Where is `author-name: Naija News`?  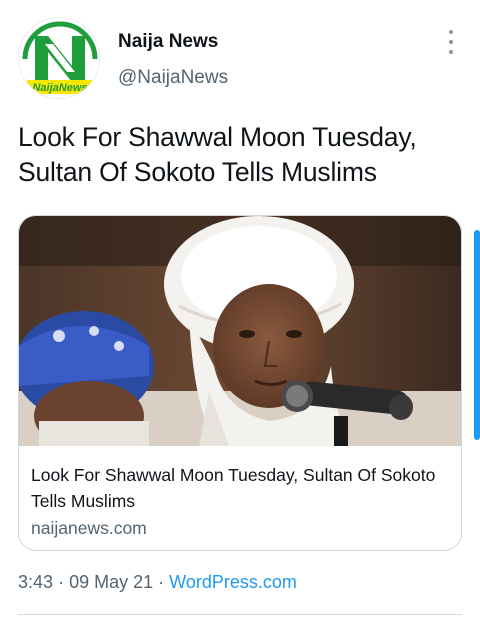 author-name: Naija News is located at coordinates (168, 42).